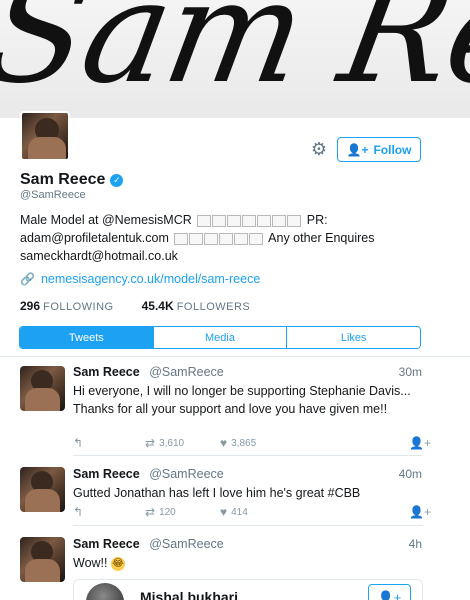  What do you see at coordinates (27, 279) in the screenshot?
I see `link-icon: 🔗` at bounding box center [27, 279].